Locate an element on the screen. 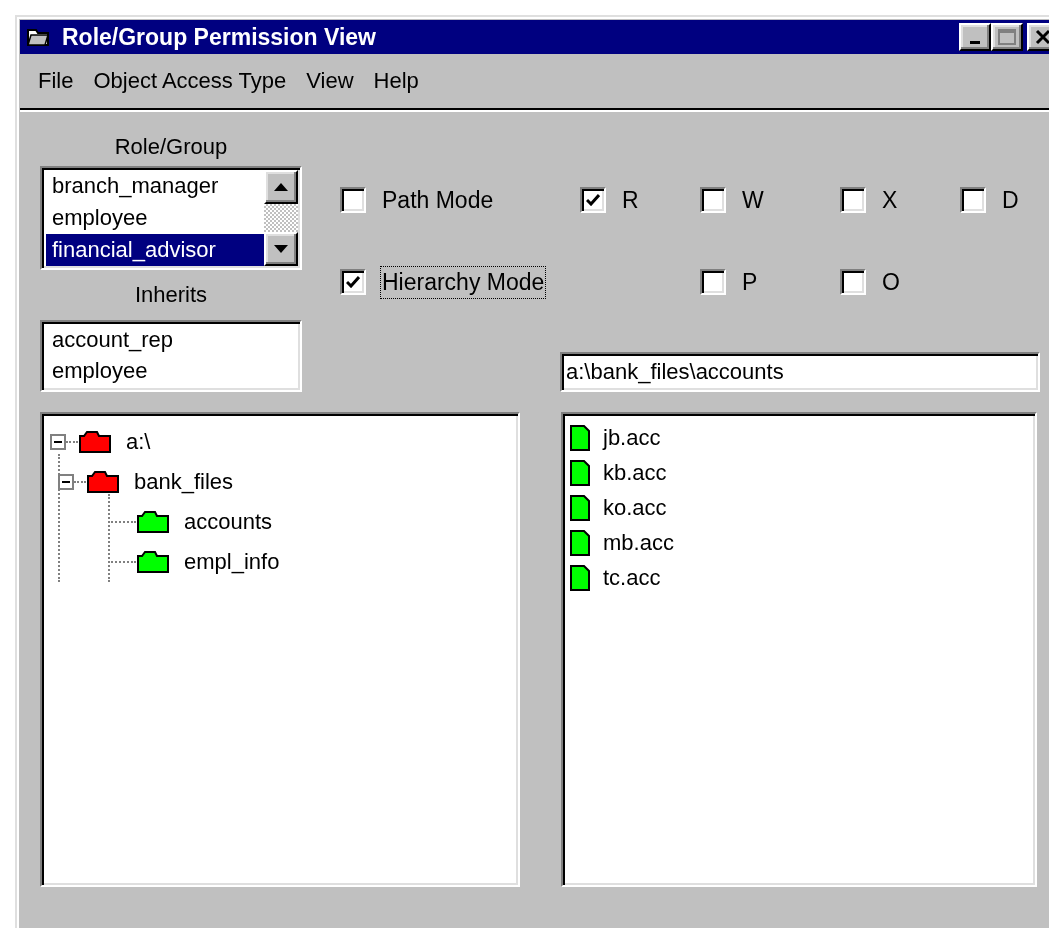 The height and width of the screenshot is (928, 1049). path-field: a:\bank_files\accounts is located at coordinates (800, 372).